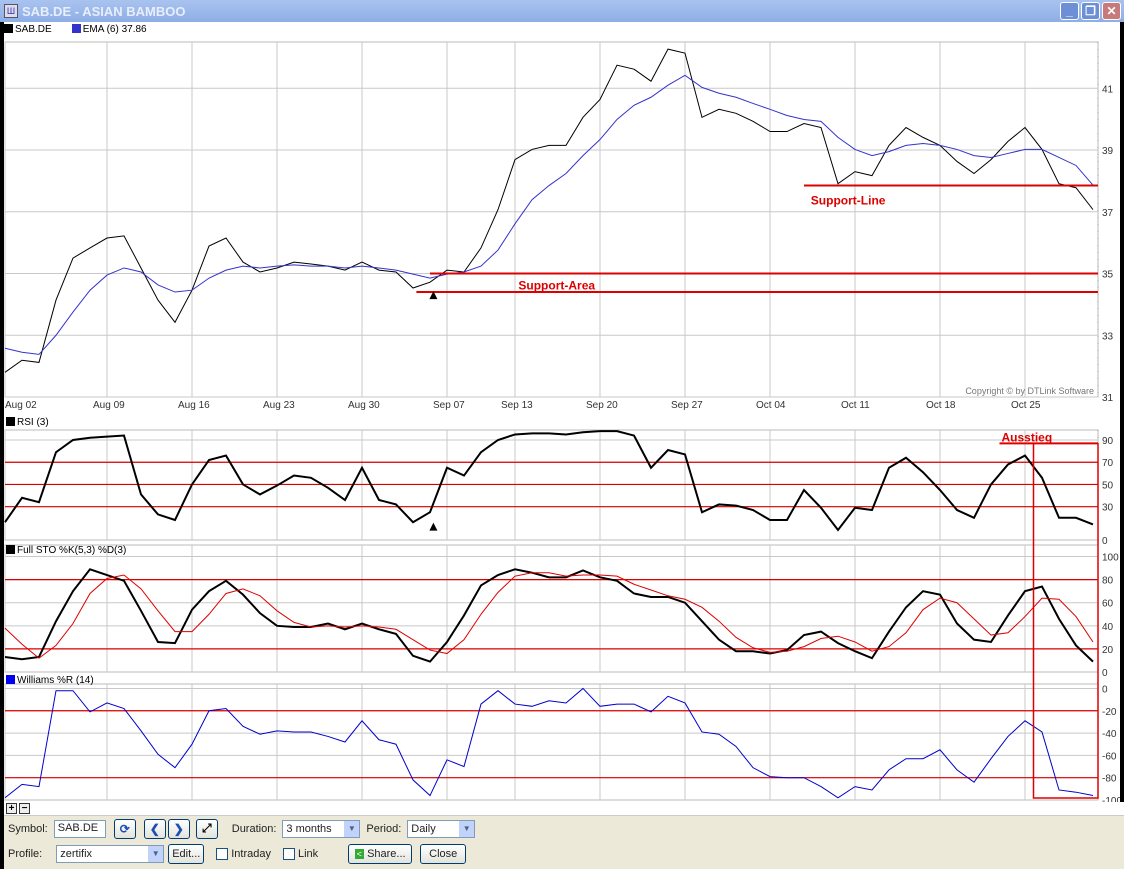 The height and width of the screenshot is (869, 1124). Describe the element at coordinates (941, 405) in the screenshot. I see `x-tick-label: Oct 18` at that location.